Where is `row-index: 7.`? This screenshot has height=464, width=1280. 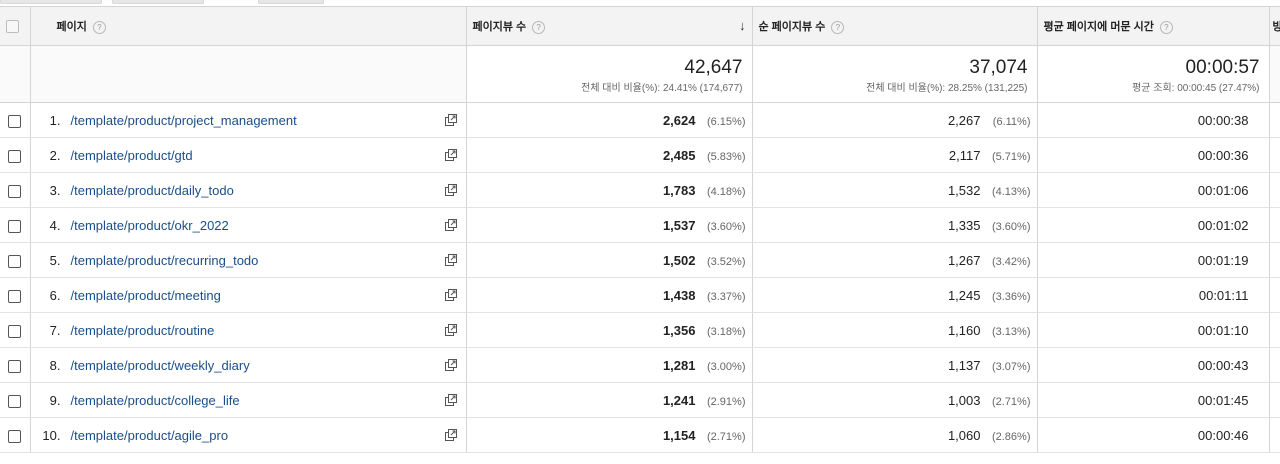 row-index: 7. is located at coordinates (55, 330).